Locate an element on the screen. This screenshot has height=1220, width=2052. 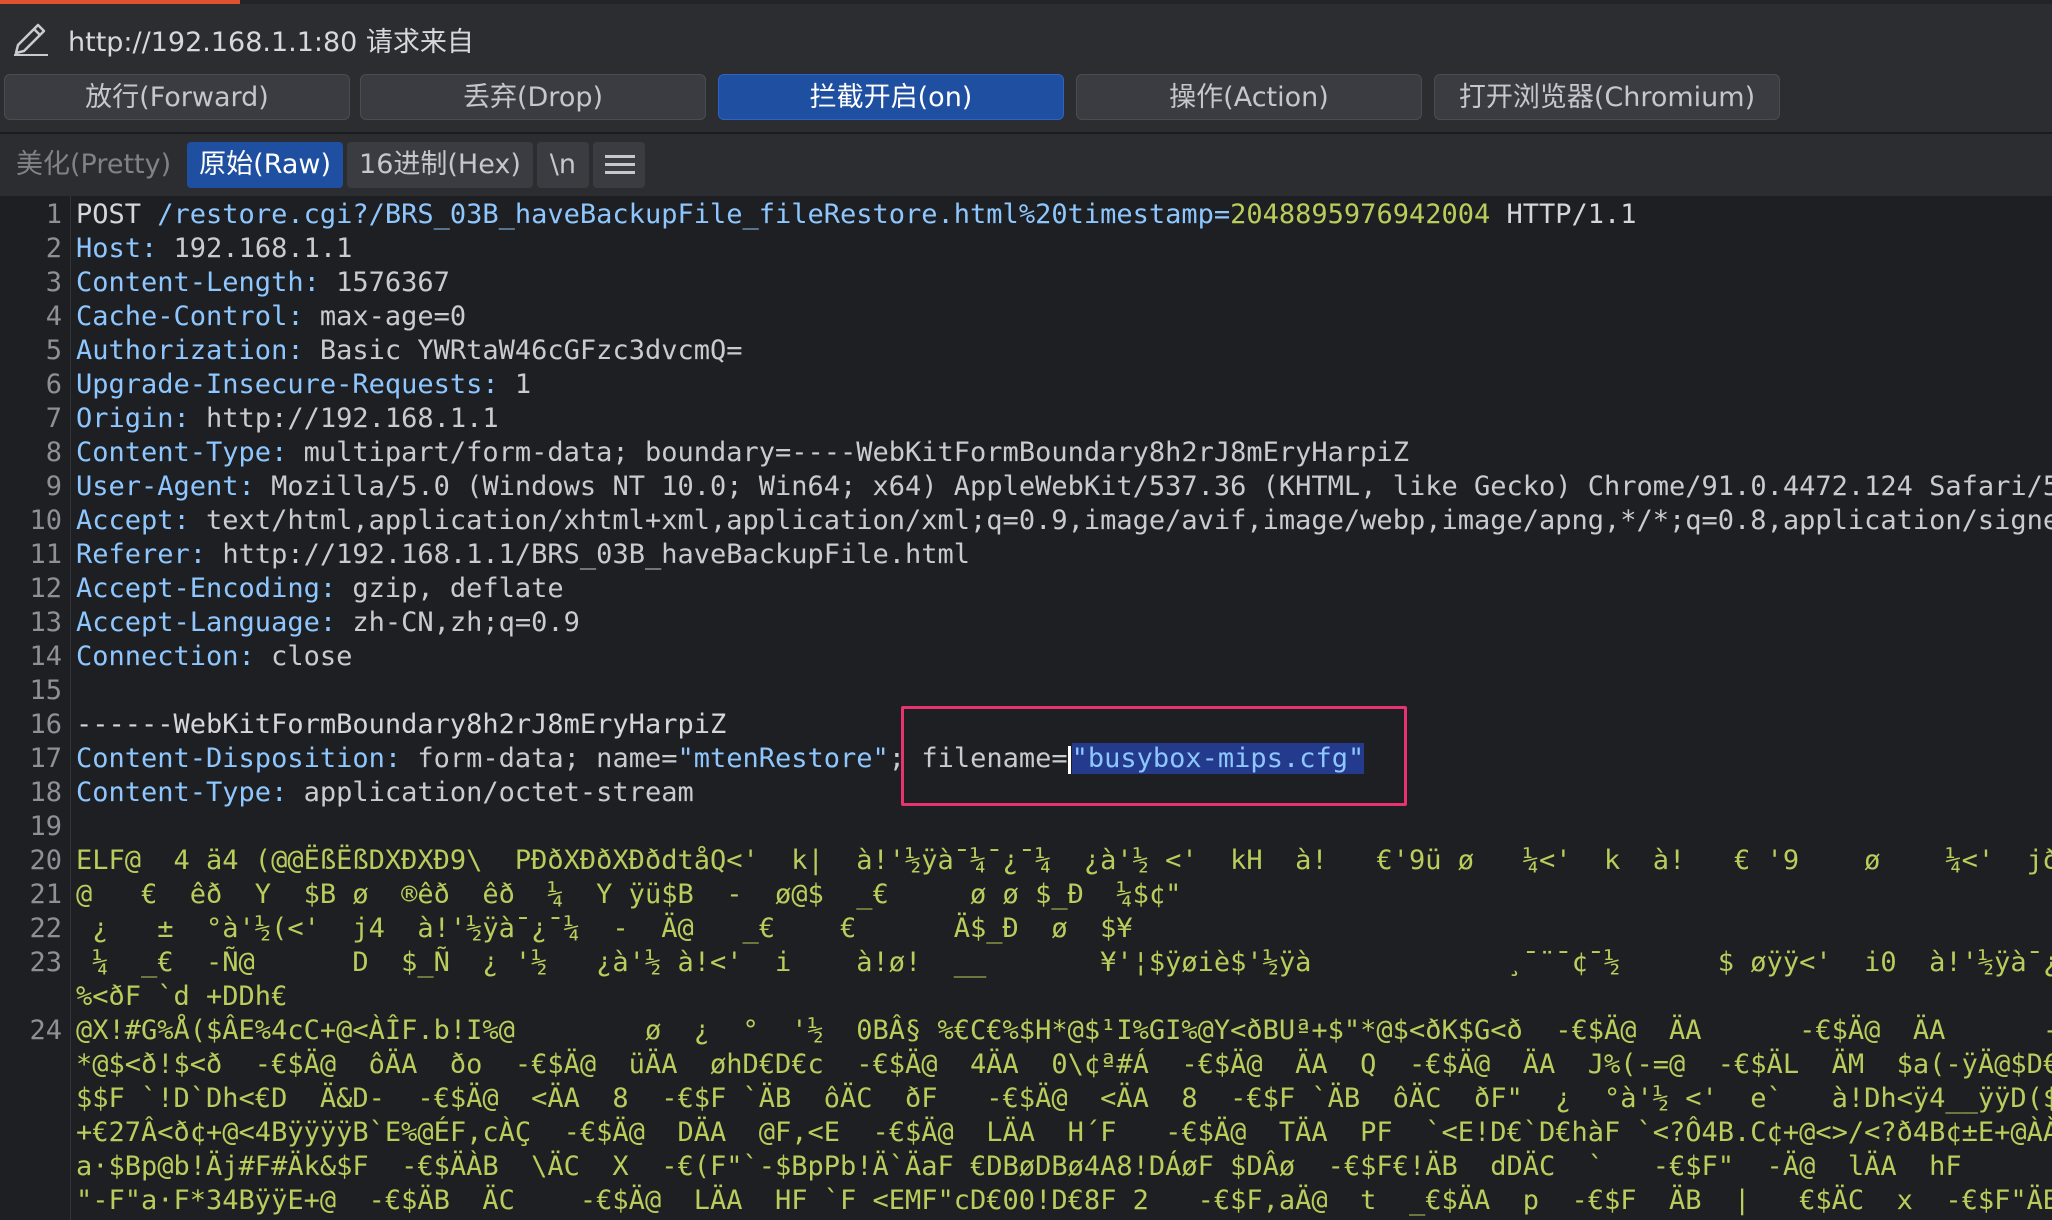
header-row: Content-Type: application/octet-stream is located at coordinates (385, 793).